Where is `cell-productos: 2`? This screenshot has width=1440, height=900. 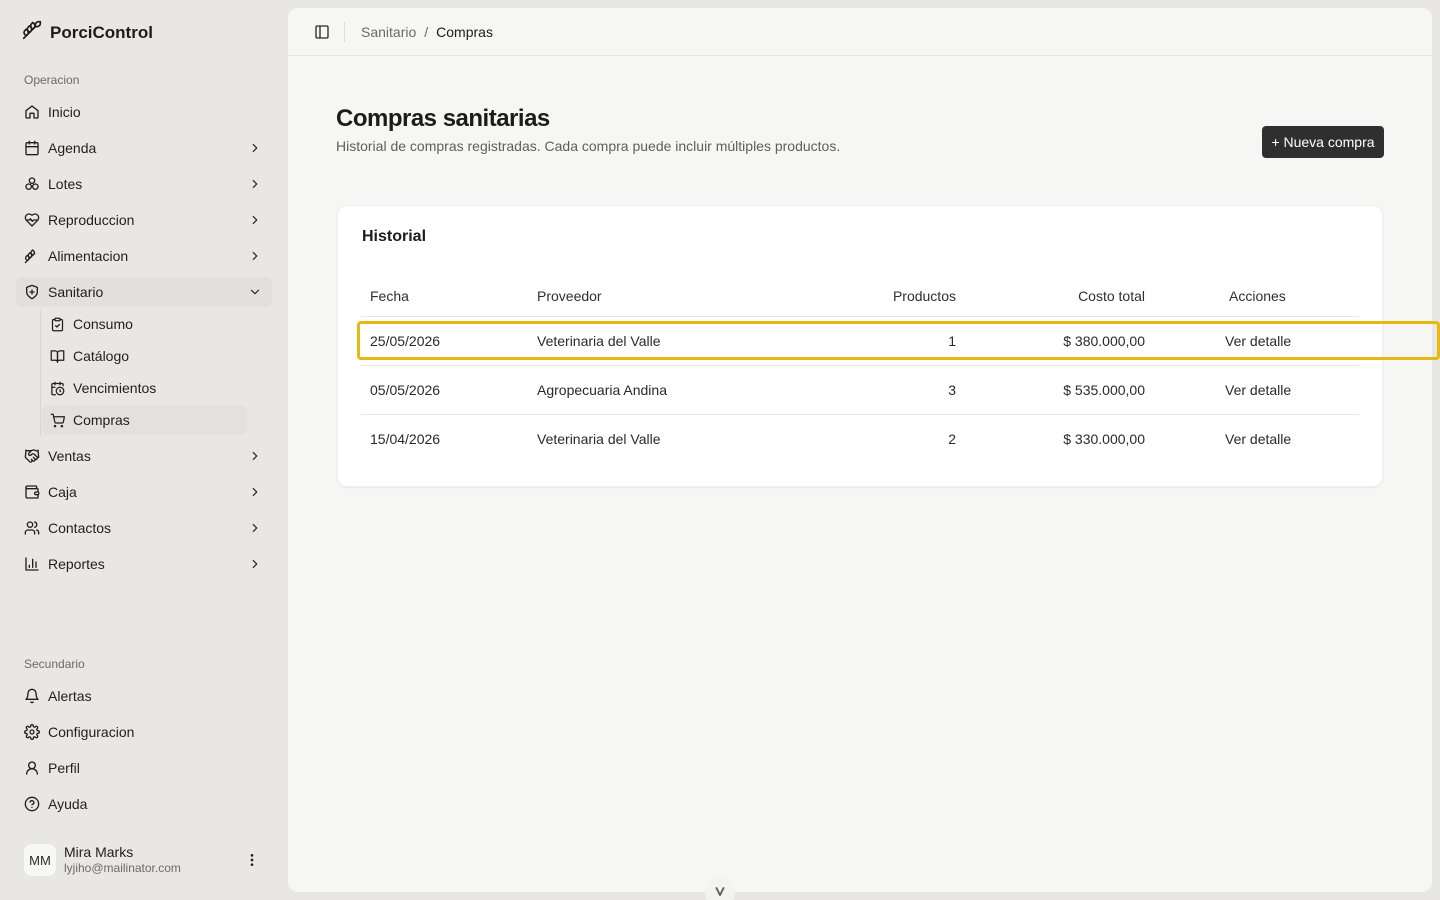 cell-productos: 2 is located at coordinates (952, 439).